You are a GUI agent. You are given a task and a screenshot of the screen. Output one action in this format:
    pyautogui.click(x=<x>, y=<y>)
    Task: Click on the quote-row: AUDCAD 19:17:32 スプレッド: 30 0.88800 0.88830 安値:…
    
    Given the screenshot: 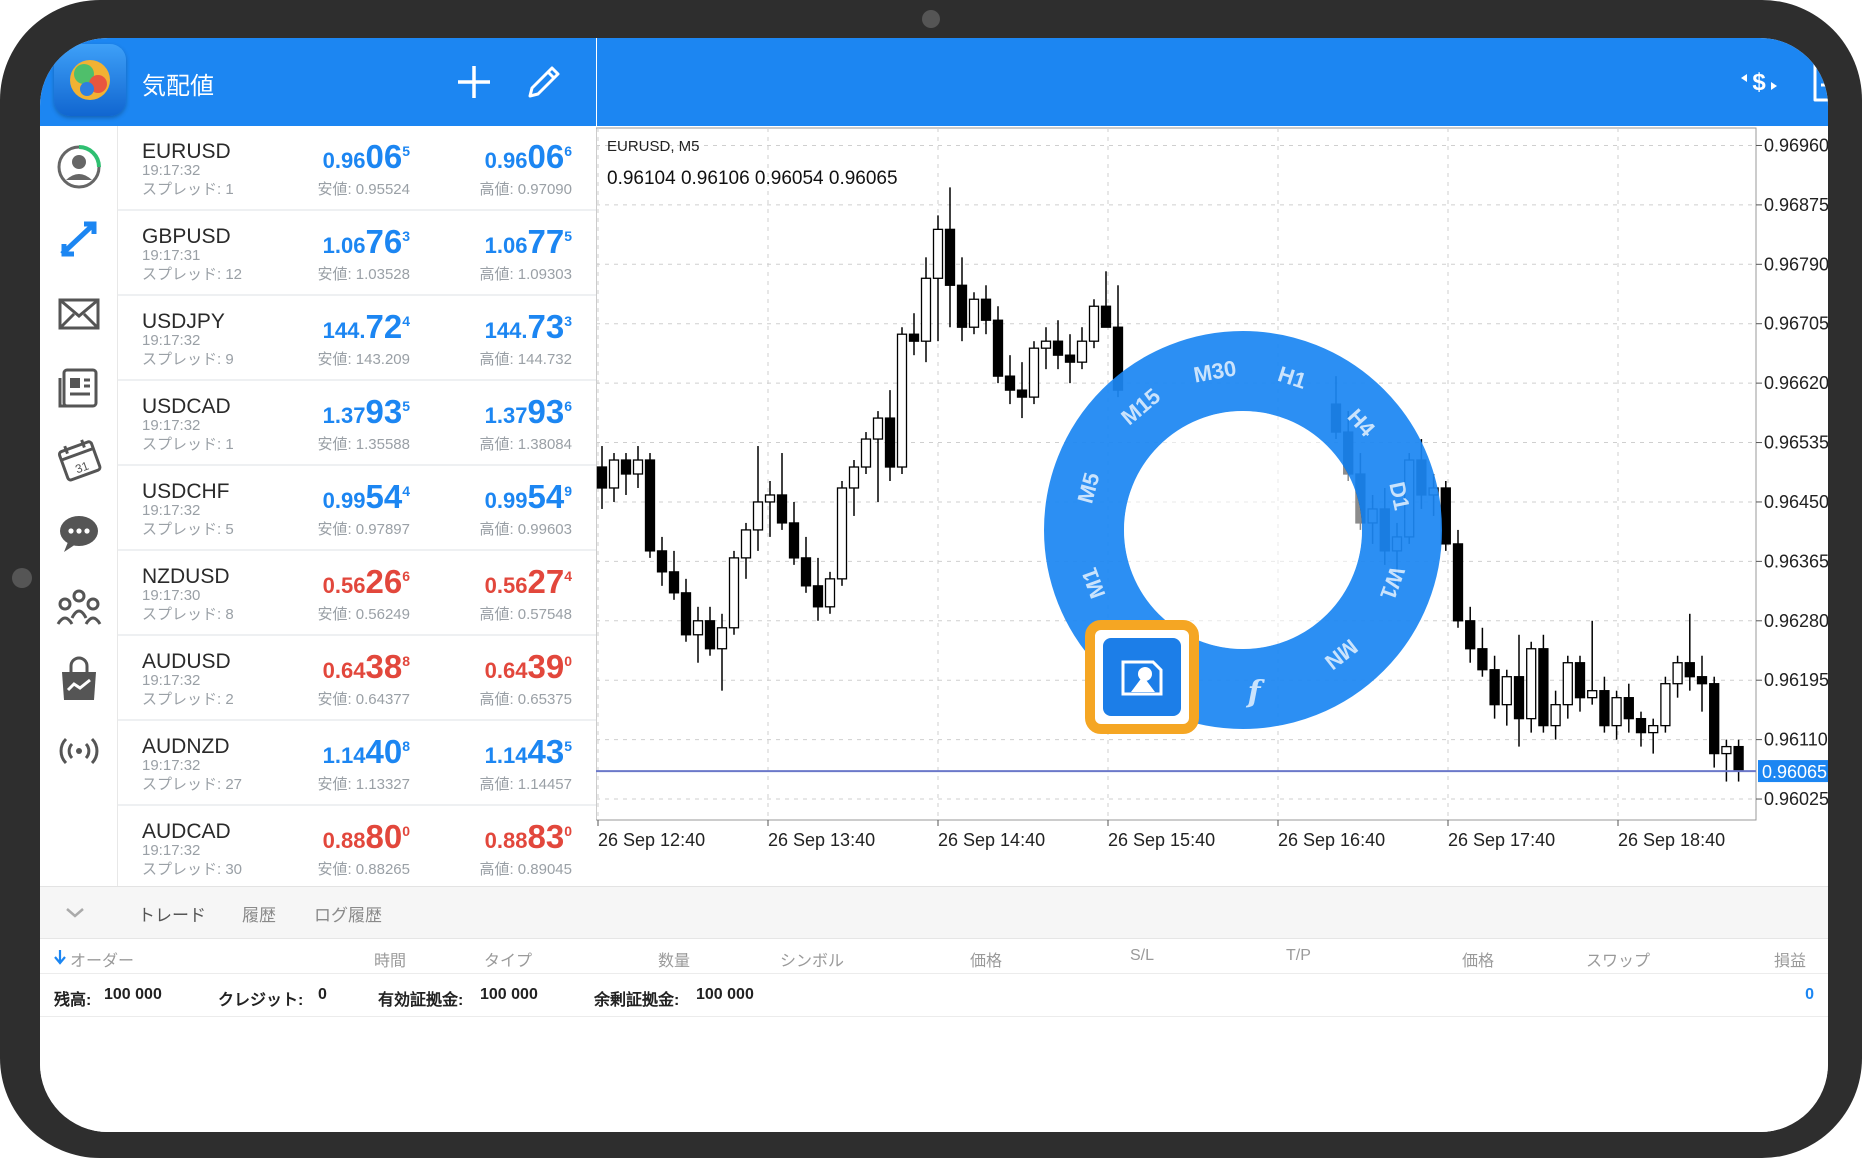 What is the action you would take?
    pyautogui.click(x=357, y=848)
    